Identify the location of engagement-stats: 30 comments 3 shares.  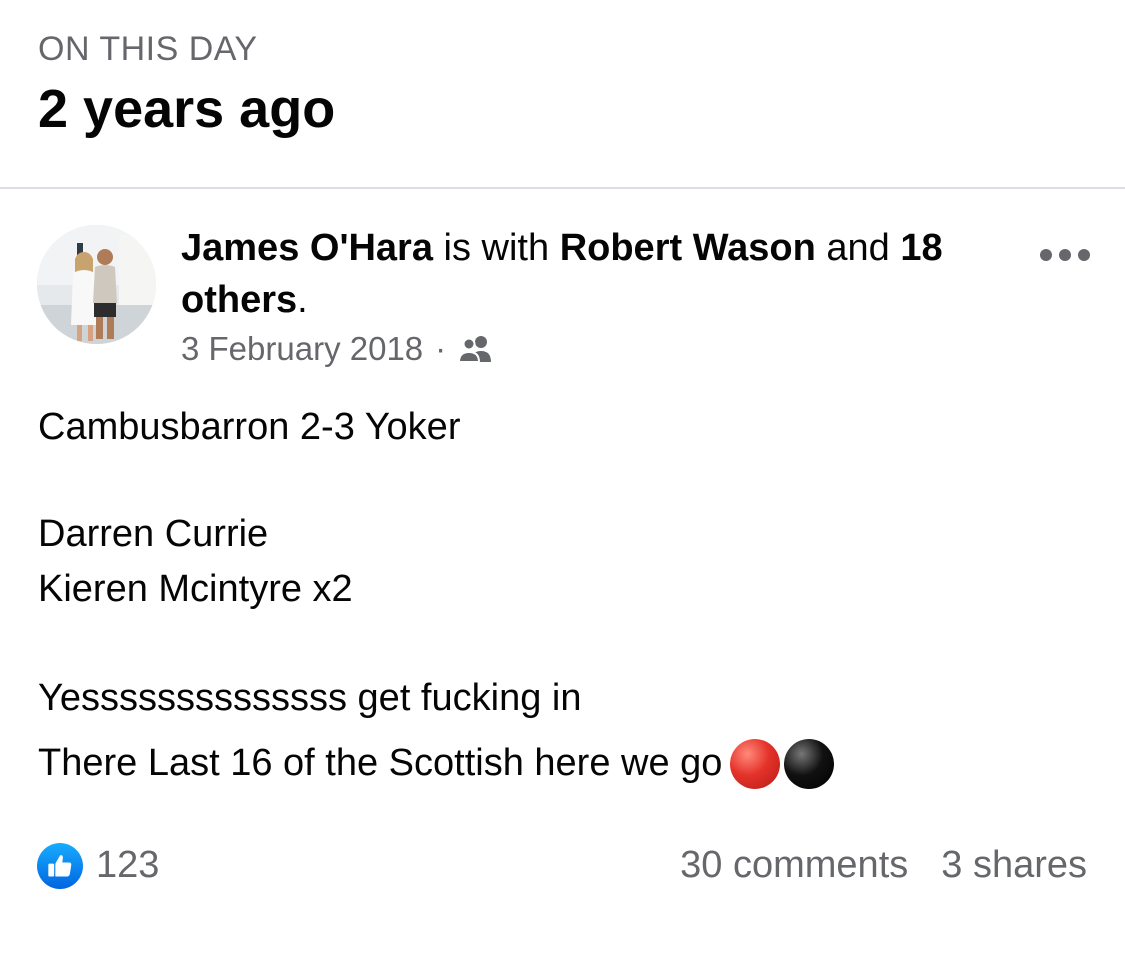
(883, 865).